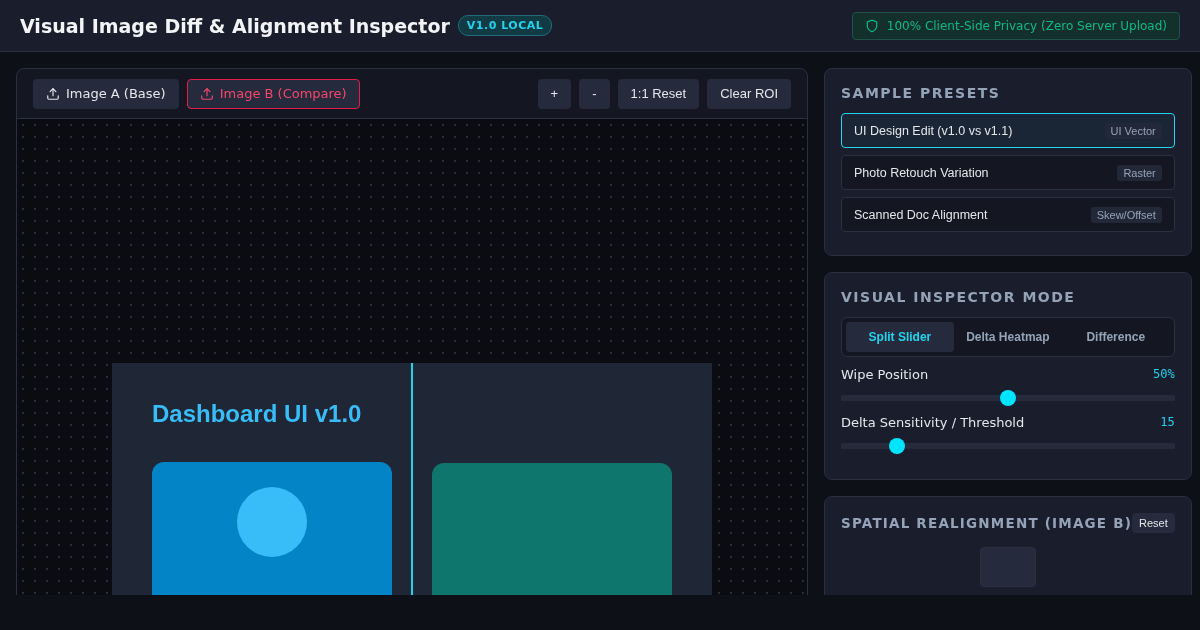 The image size is (1200, 630). I want to click on preset-tag: UI Vector, so click(1133, 130).